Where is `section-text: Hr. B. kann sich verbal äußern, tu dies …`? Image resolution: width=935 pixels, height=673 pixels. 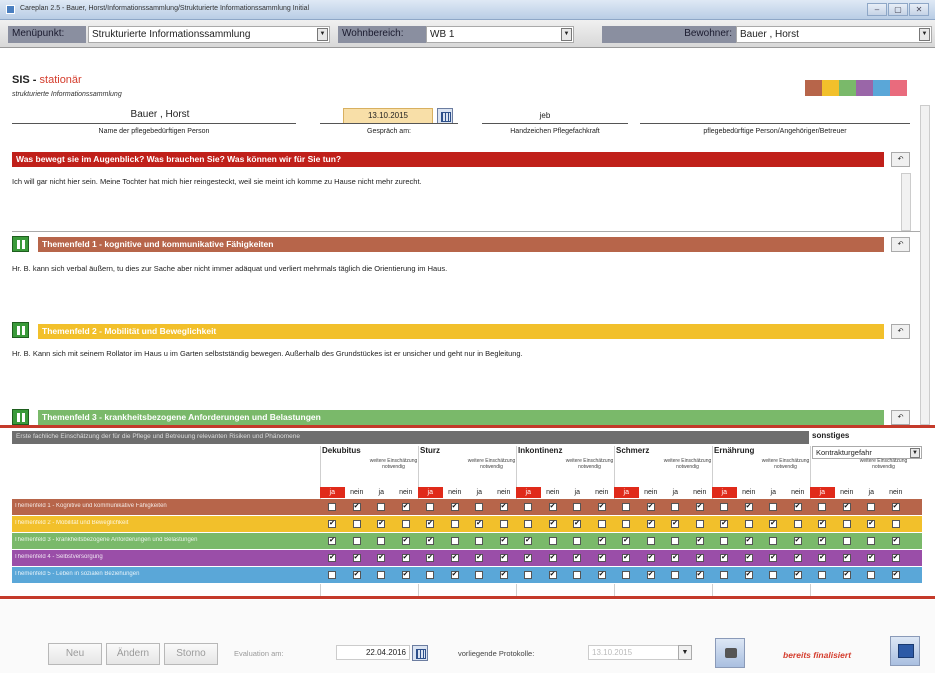 section-text: Hr. B. kann sich verbal äußern, tu dies … is located at coordinates (229, 268).